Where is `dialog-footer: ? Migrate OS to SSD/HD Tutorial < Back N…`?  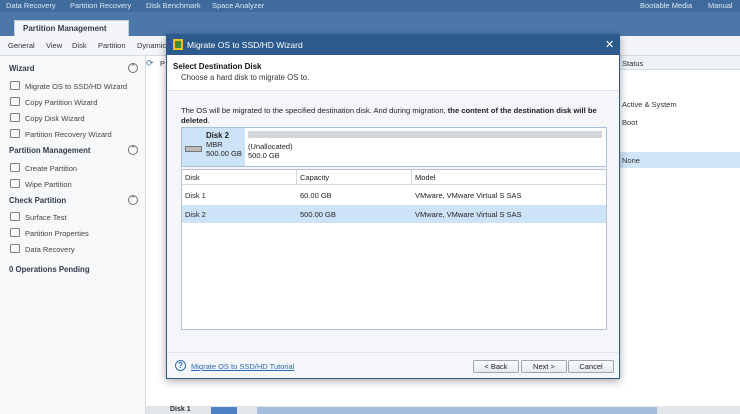 dialog-footer: ? Migrate OS to SSD/HD Tutorial < Back N… is located at coordinates (393, 365).